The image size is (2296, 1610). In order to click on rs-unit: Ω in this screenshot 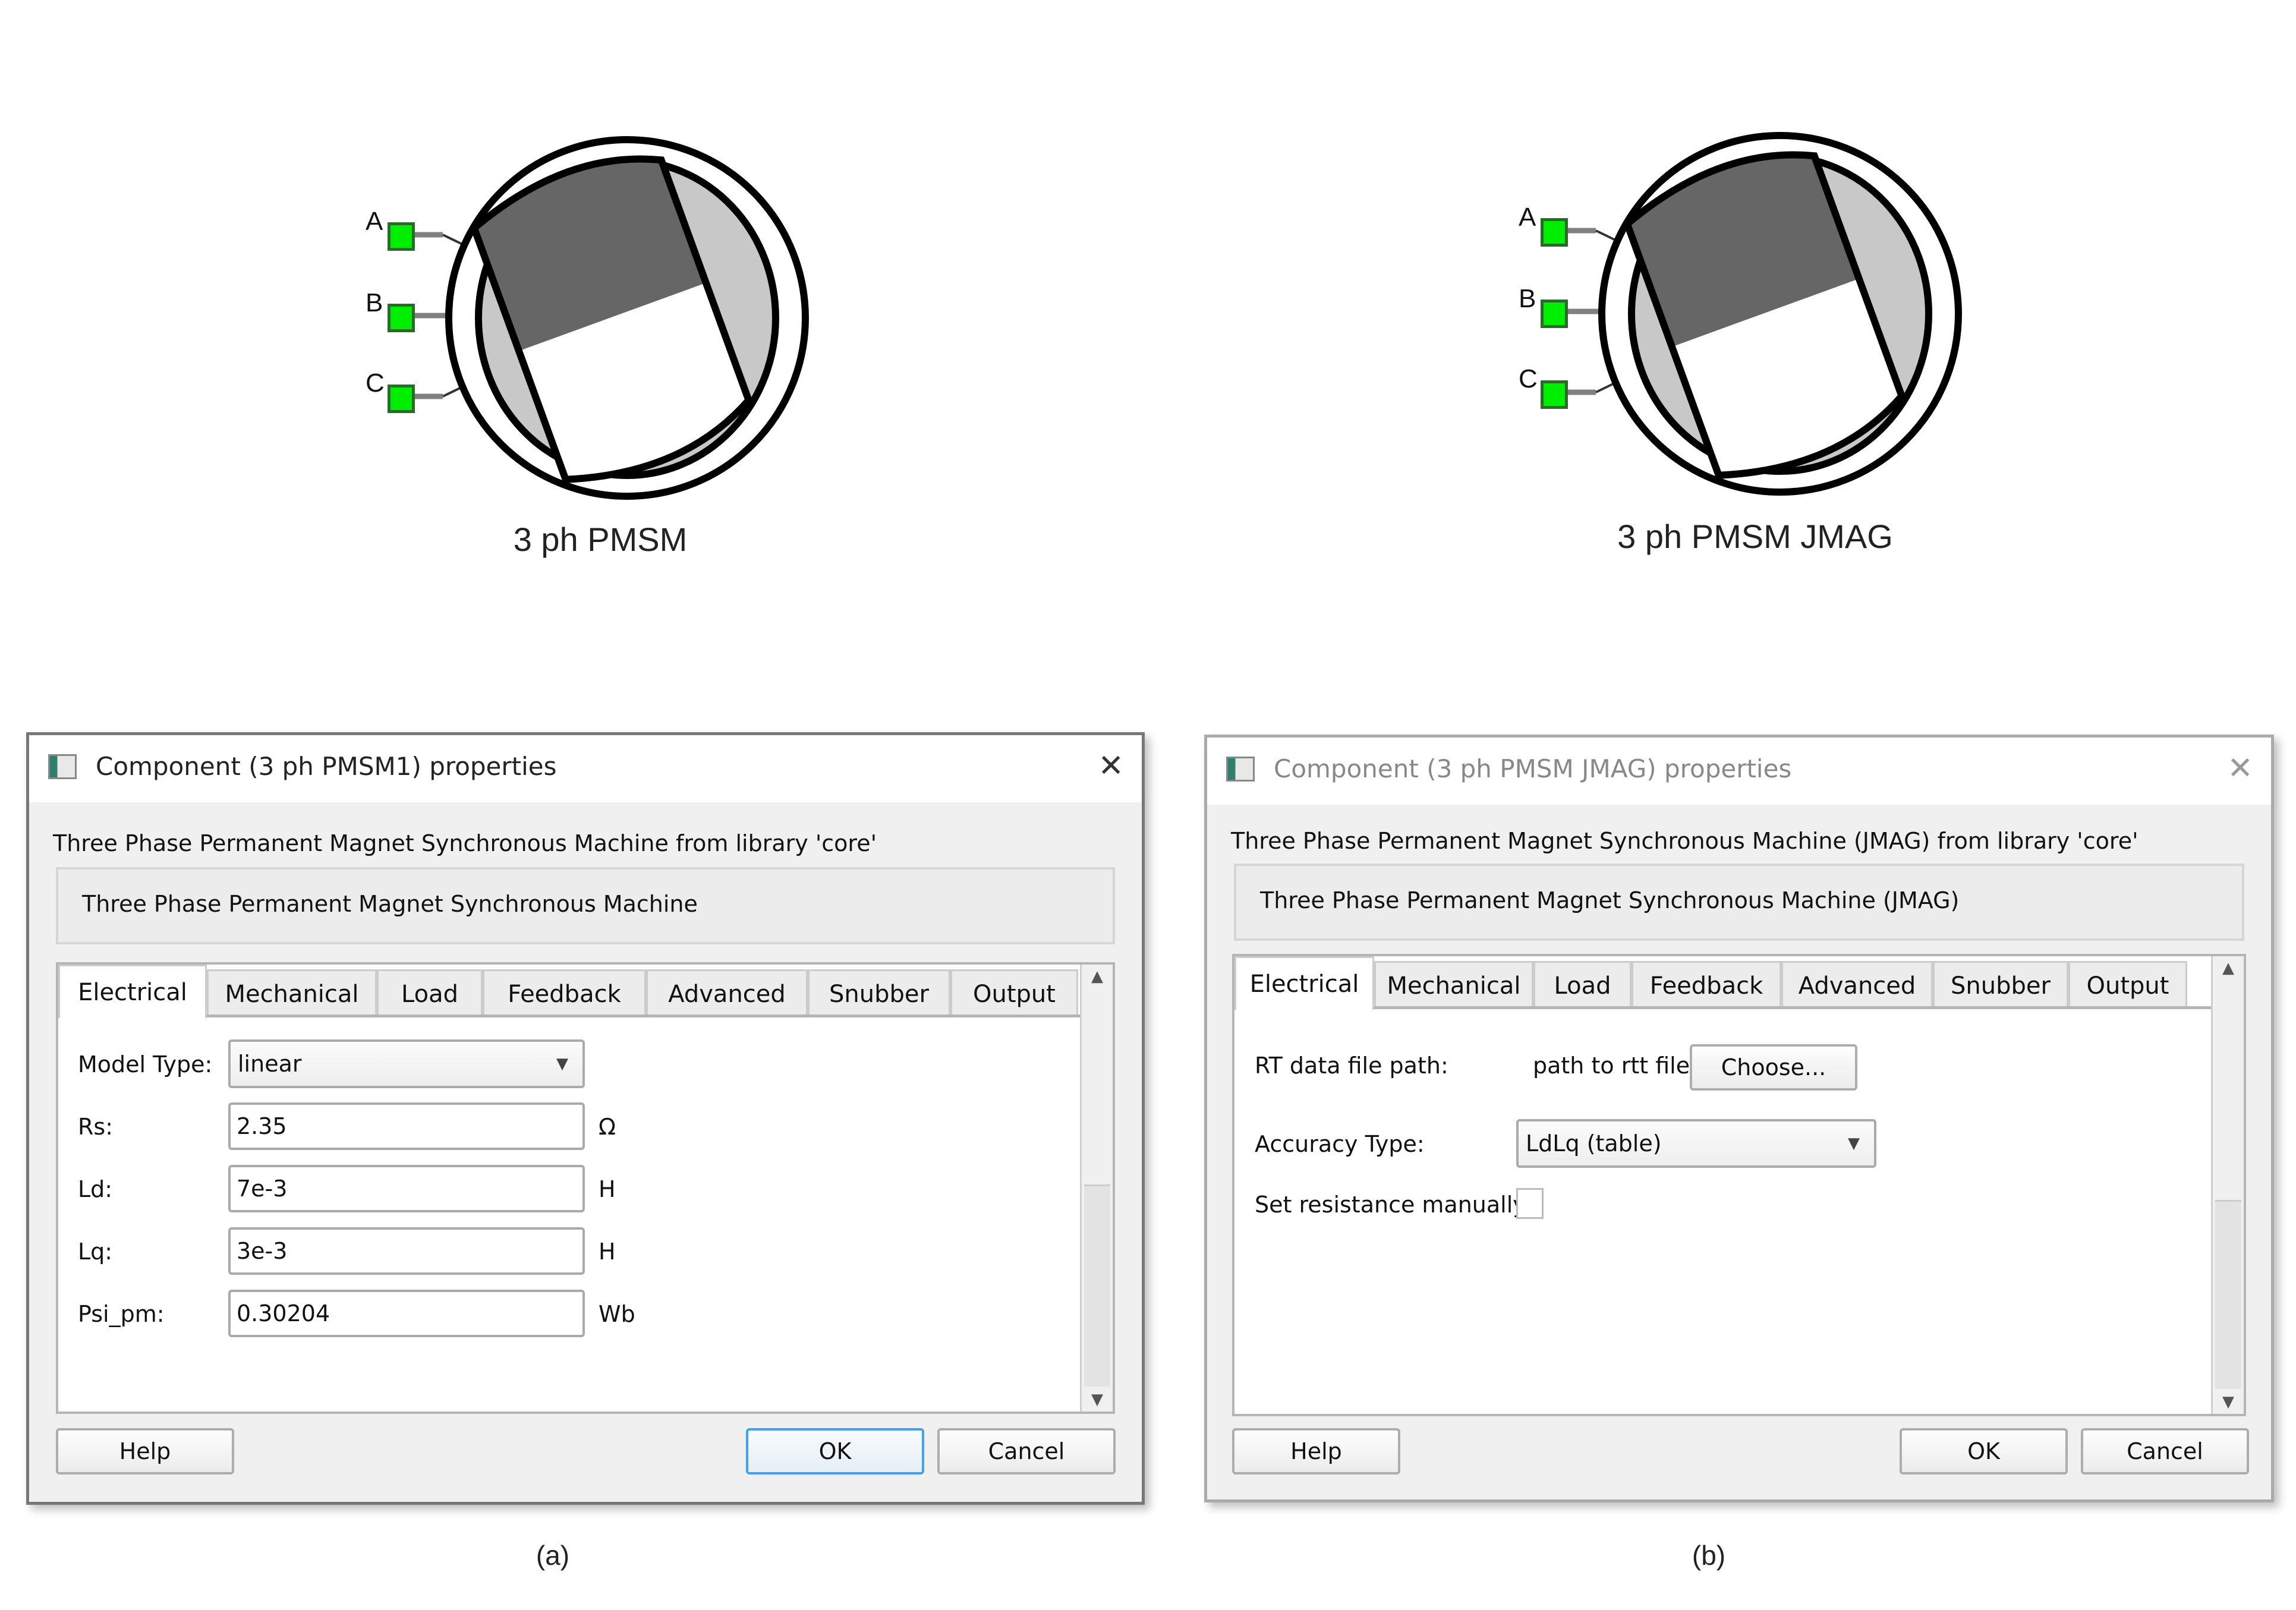, I will do `click(607, 1127)`.